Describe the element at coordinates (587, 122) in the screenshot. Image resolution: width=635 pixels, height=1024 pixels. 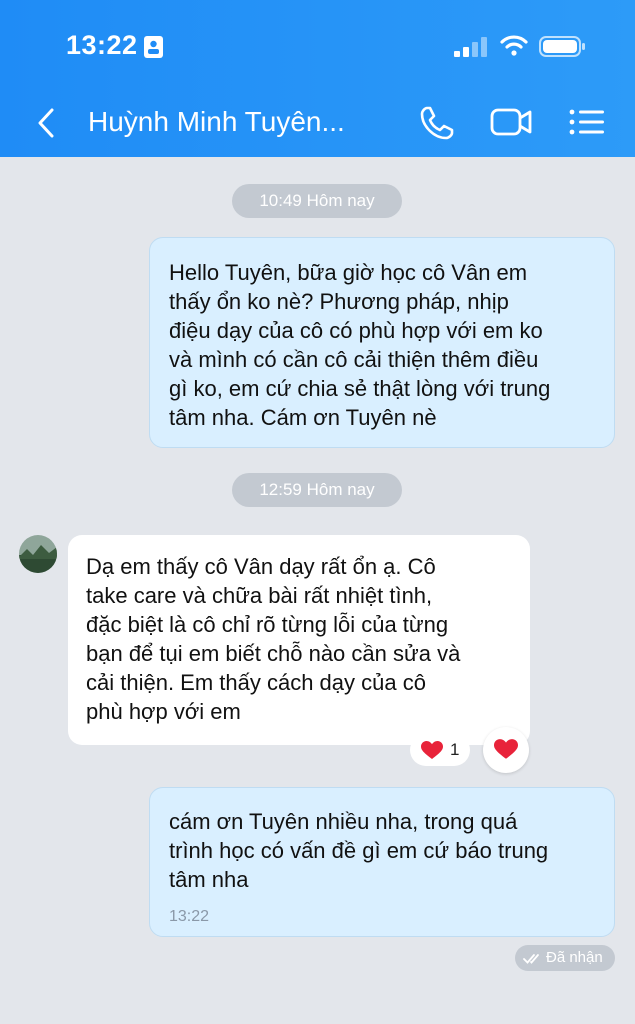
I see `menu-list-icon` at that location.